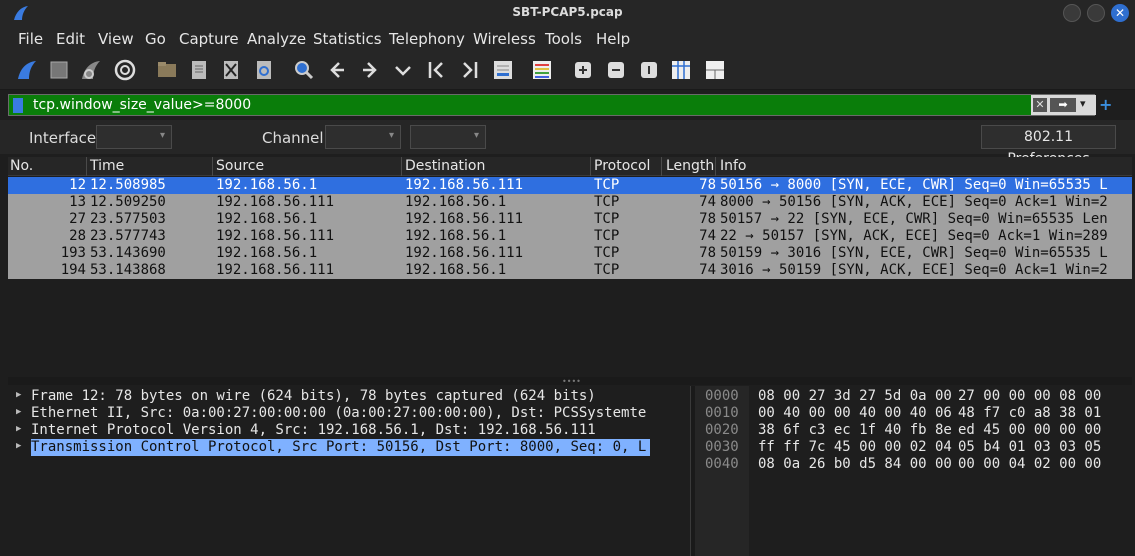 Image resolution: width=1135 pixels, height=556 pixels. I want to click on save-file-button, so click(199, 70).